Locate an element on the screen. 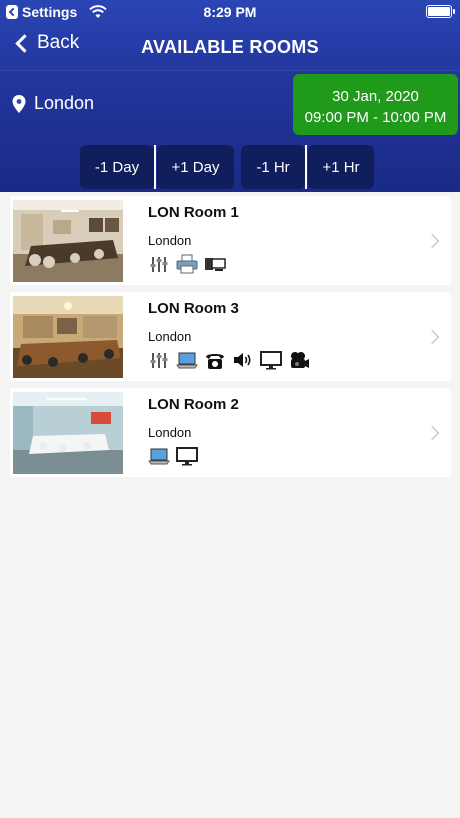  minus-hour-button: -1 Hr is located at coordinates (273, 167).